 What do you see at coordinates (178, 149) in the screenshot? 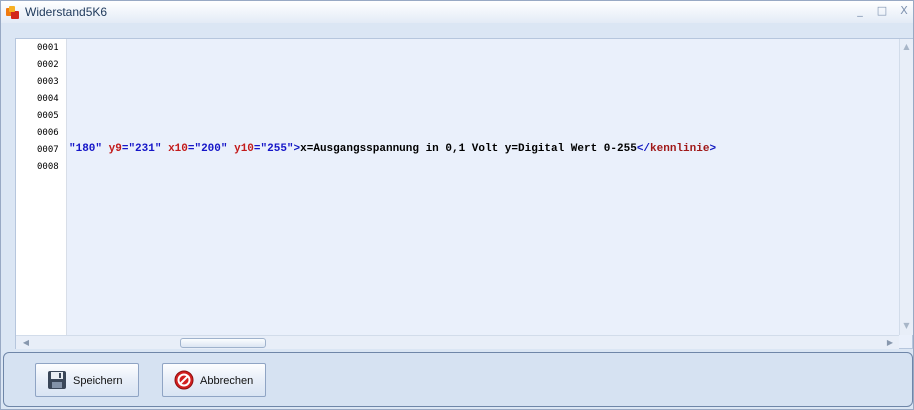
I see `code-token: x10` at bounding box center [178, 149].